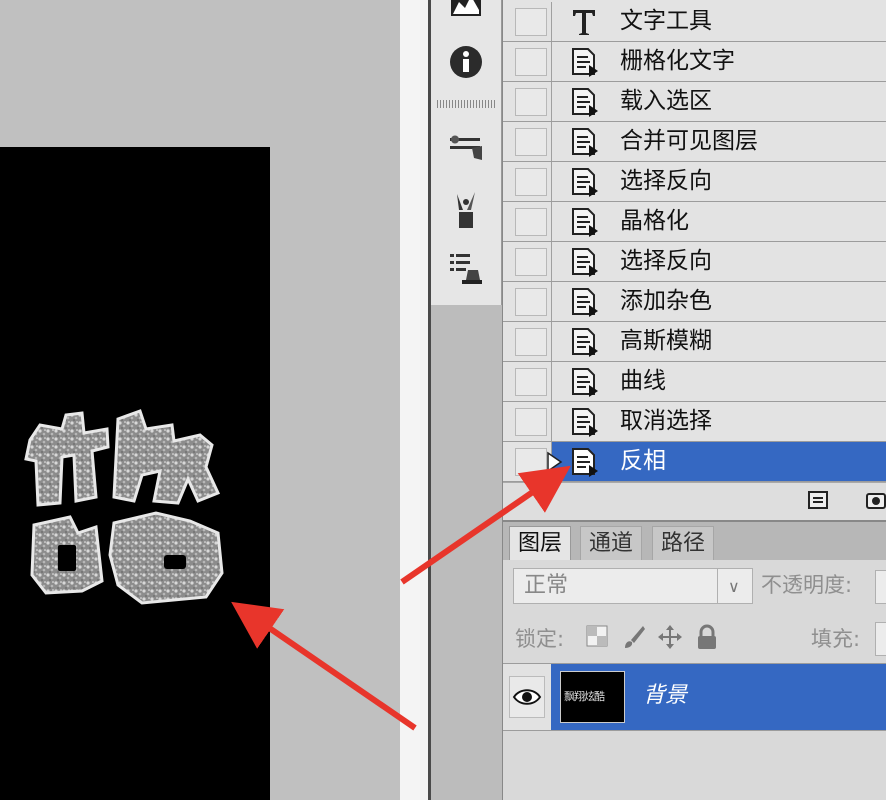  What do you see at coordinates (466, 268) in the screenshot?
I see `tool-presets-icon` at bounding box center [466, 268].